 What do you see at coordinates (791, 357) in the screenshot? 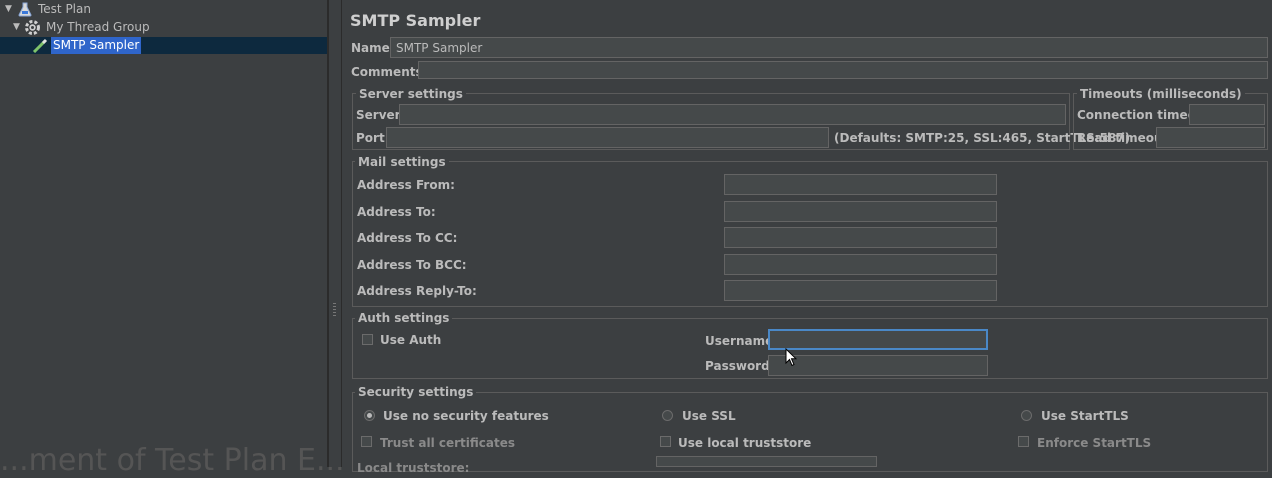
I see `mouse-cursor-icon` at bounding box center [791, 357].